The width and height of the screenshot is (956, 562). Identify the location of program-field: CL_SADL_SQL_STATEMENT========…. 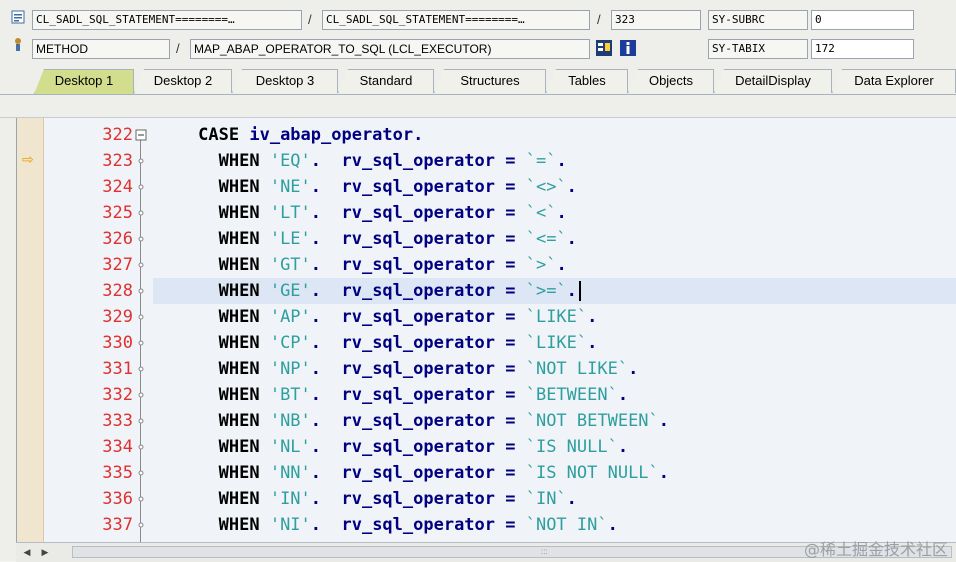
(167, 20).